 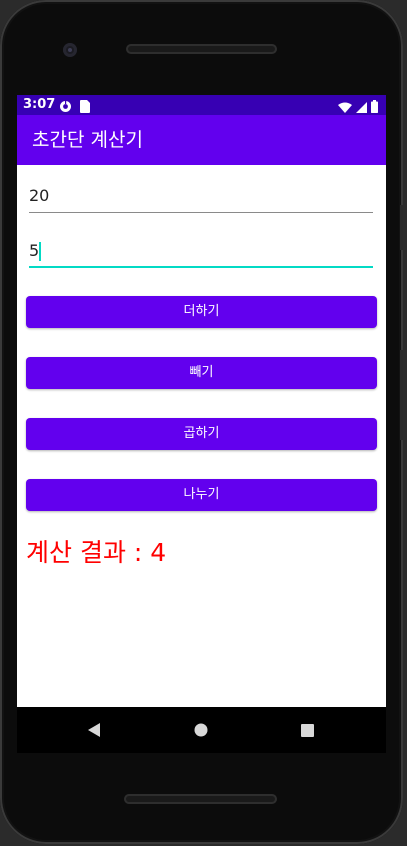 I want to click on calculation-result: 계산 결과 : 4, so click(x=96, y=552).